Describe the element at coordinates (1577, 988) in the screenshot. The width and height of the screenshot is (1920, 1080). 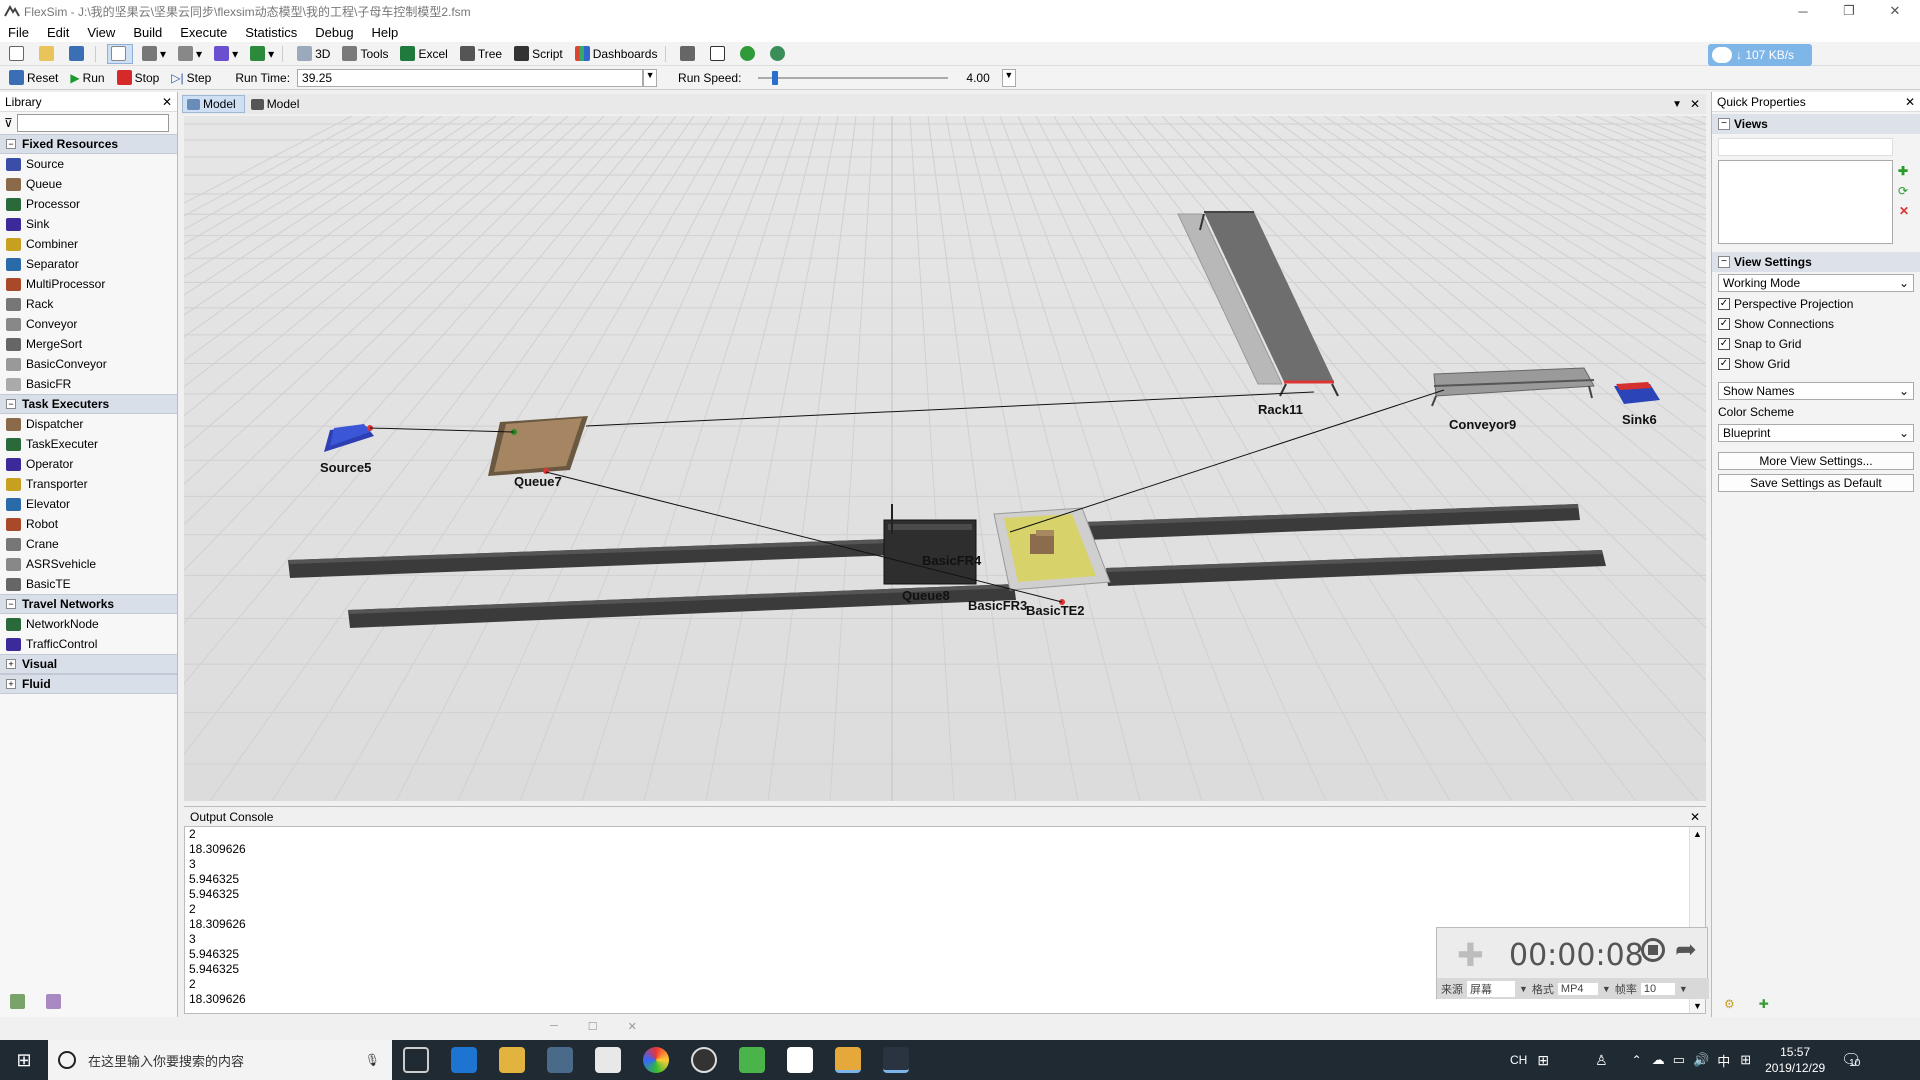
I see `recorder-format-select: MP4` at that location.